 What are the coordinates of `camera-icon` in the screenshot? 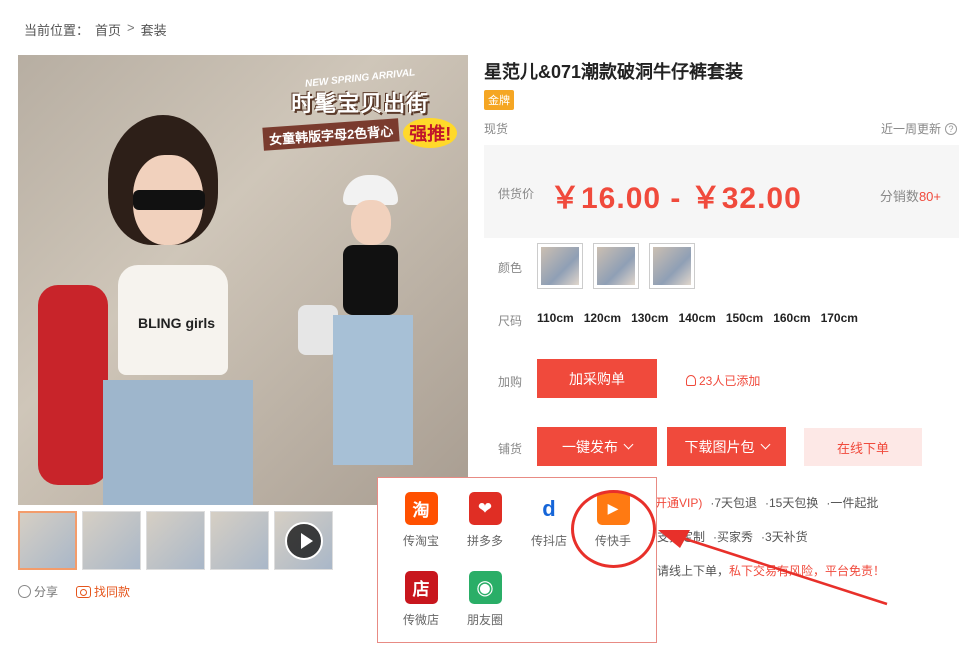 It's located at (84, 591).